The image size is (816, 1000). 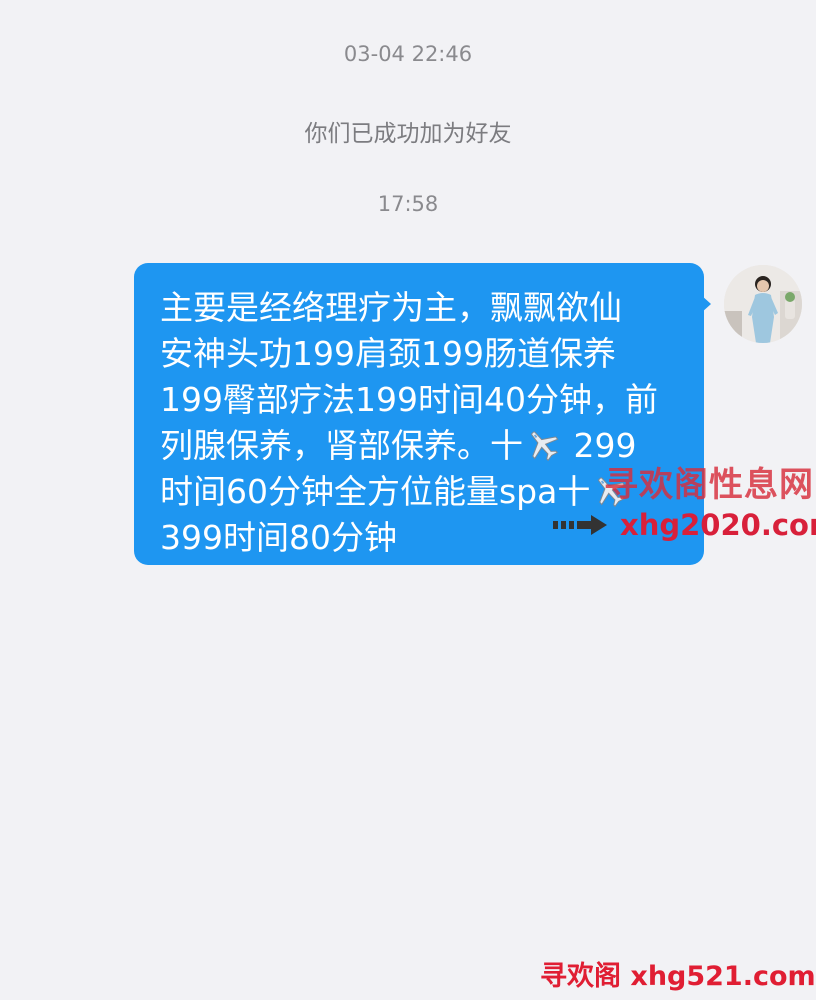 What do you see at coordinates (375, 491) in the screenshot?
I see `message-text: 时间60分钟全方位能量spa十` at bounding box center [375, 491].